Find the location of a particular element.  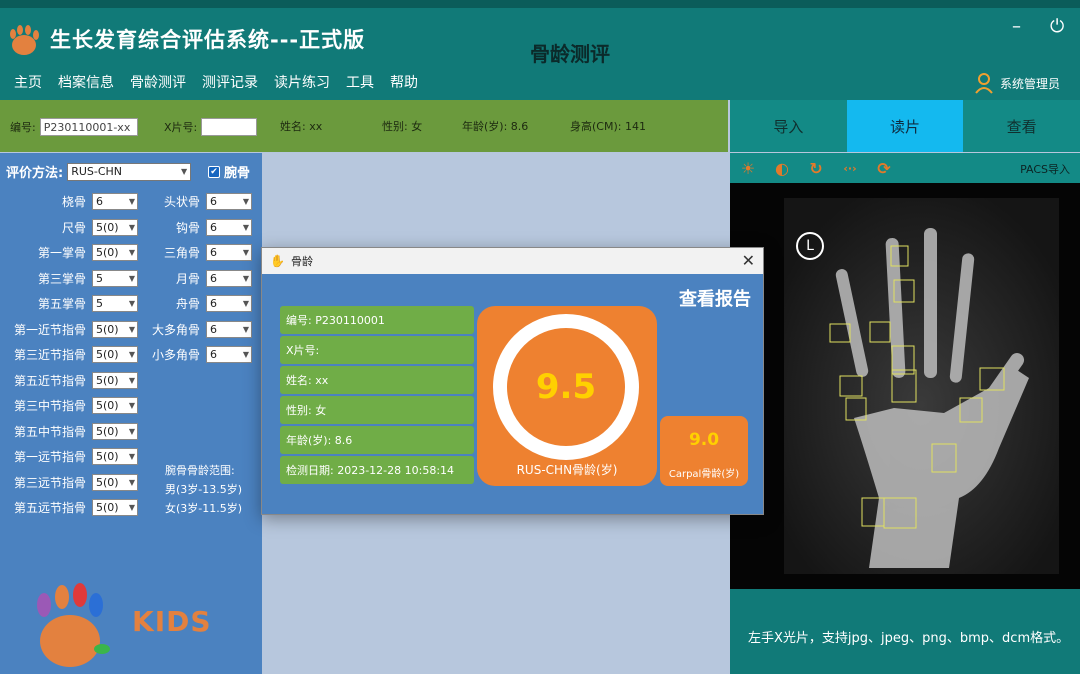

user-name: 系统管理员 is located at coordinates (1029, 83).